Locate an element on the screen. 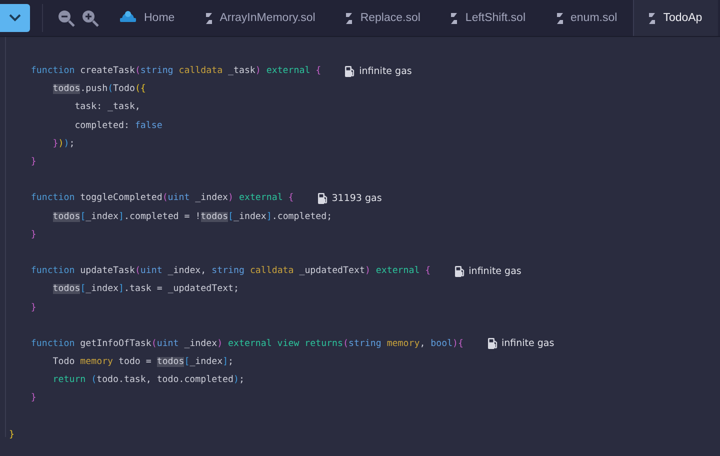 This screenshot has width=720, height=456. code-line: function toggleCompleted(uint _index) external { is located at coordinates (162, 198).